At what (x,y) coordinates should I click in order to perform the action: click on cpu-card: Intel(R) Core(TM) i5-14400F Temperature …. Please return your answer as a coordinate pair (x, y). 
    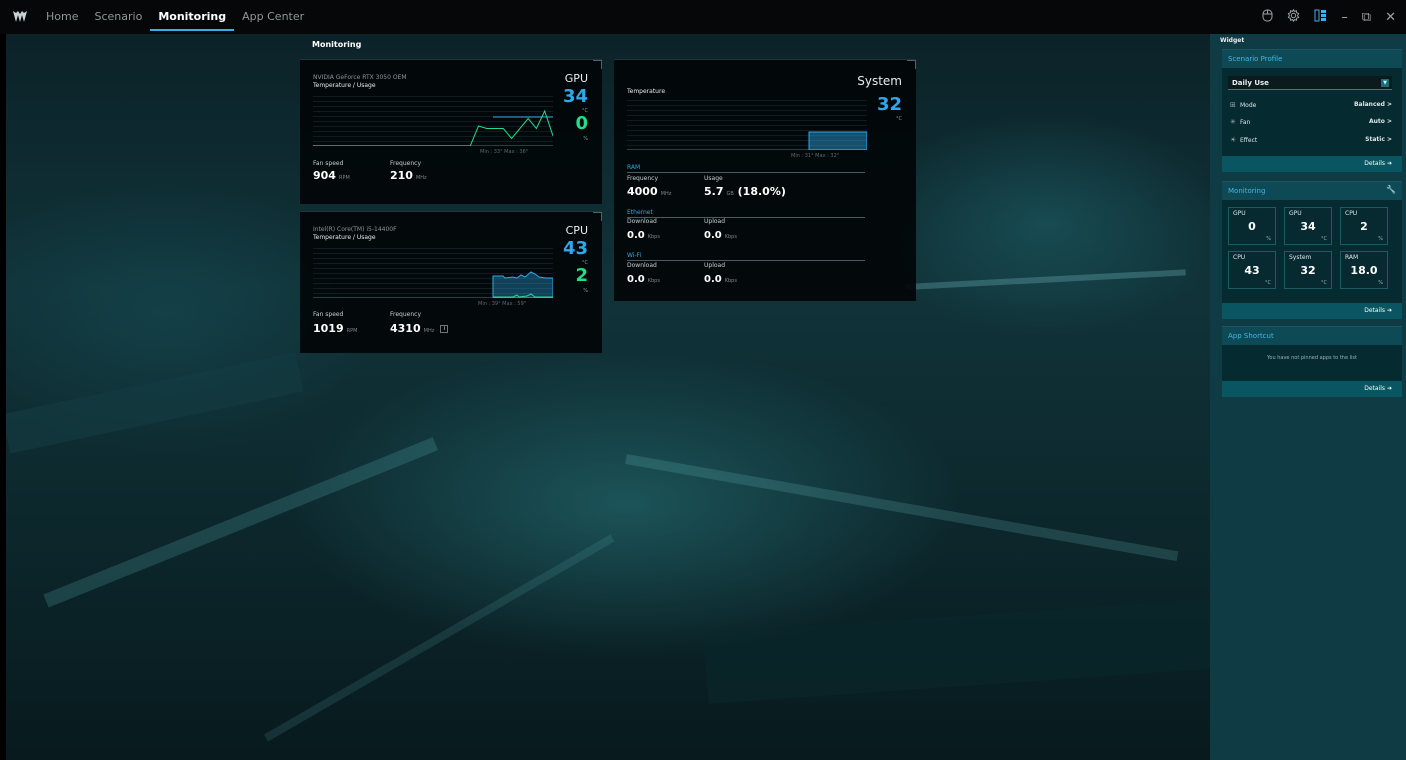
    Looking at the image, I should click on (451, 282).